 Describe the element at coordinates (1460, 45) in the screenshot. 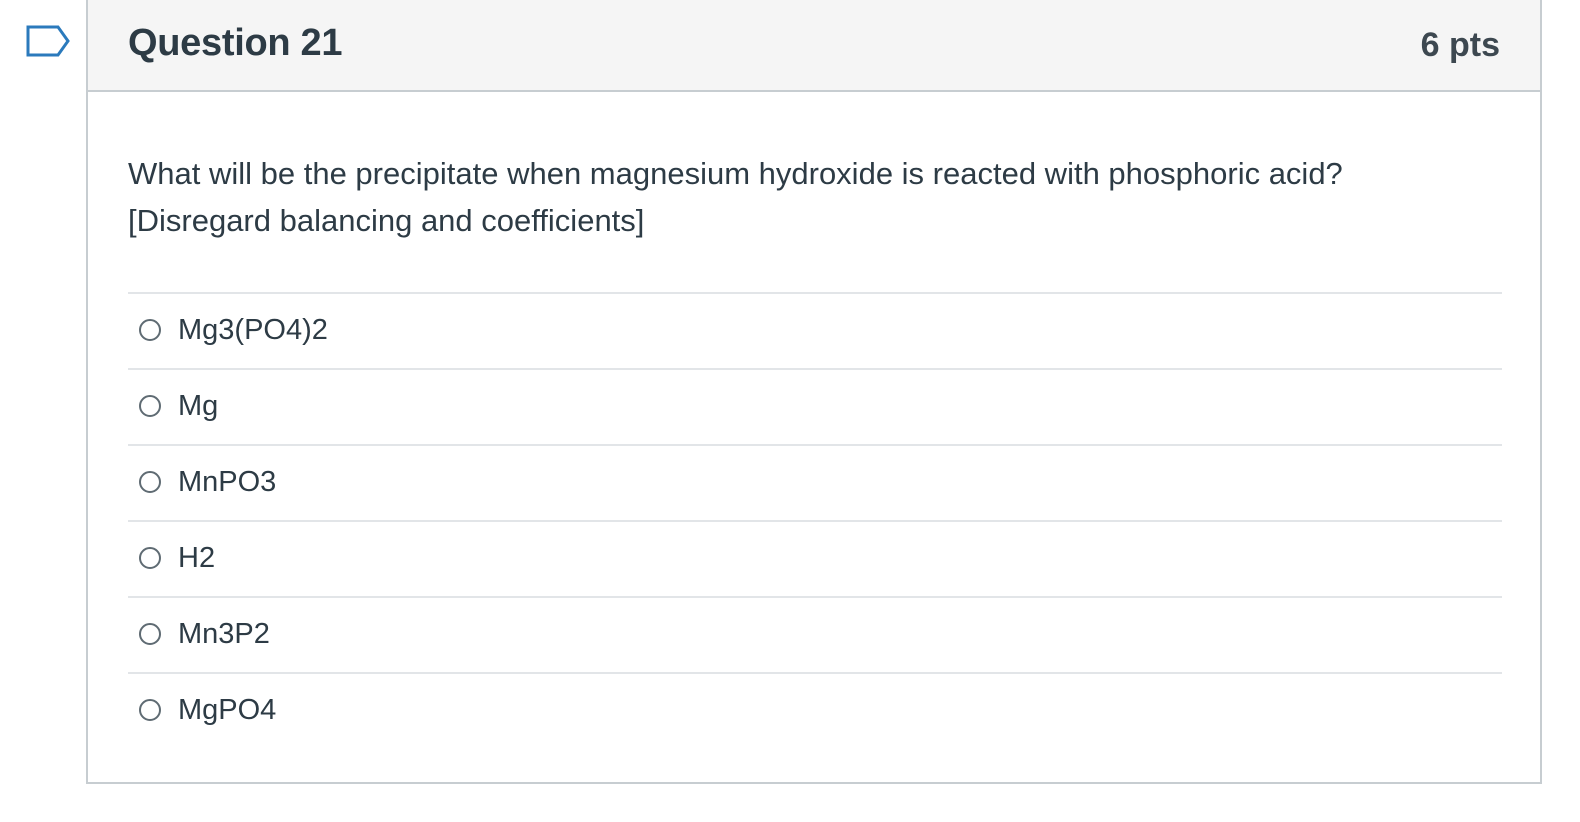

I see `question-points: 6 pts` at that location.